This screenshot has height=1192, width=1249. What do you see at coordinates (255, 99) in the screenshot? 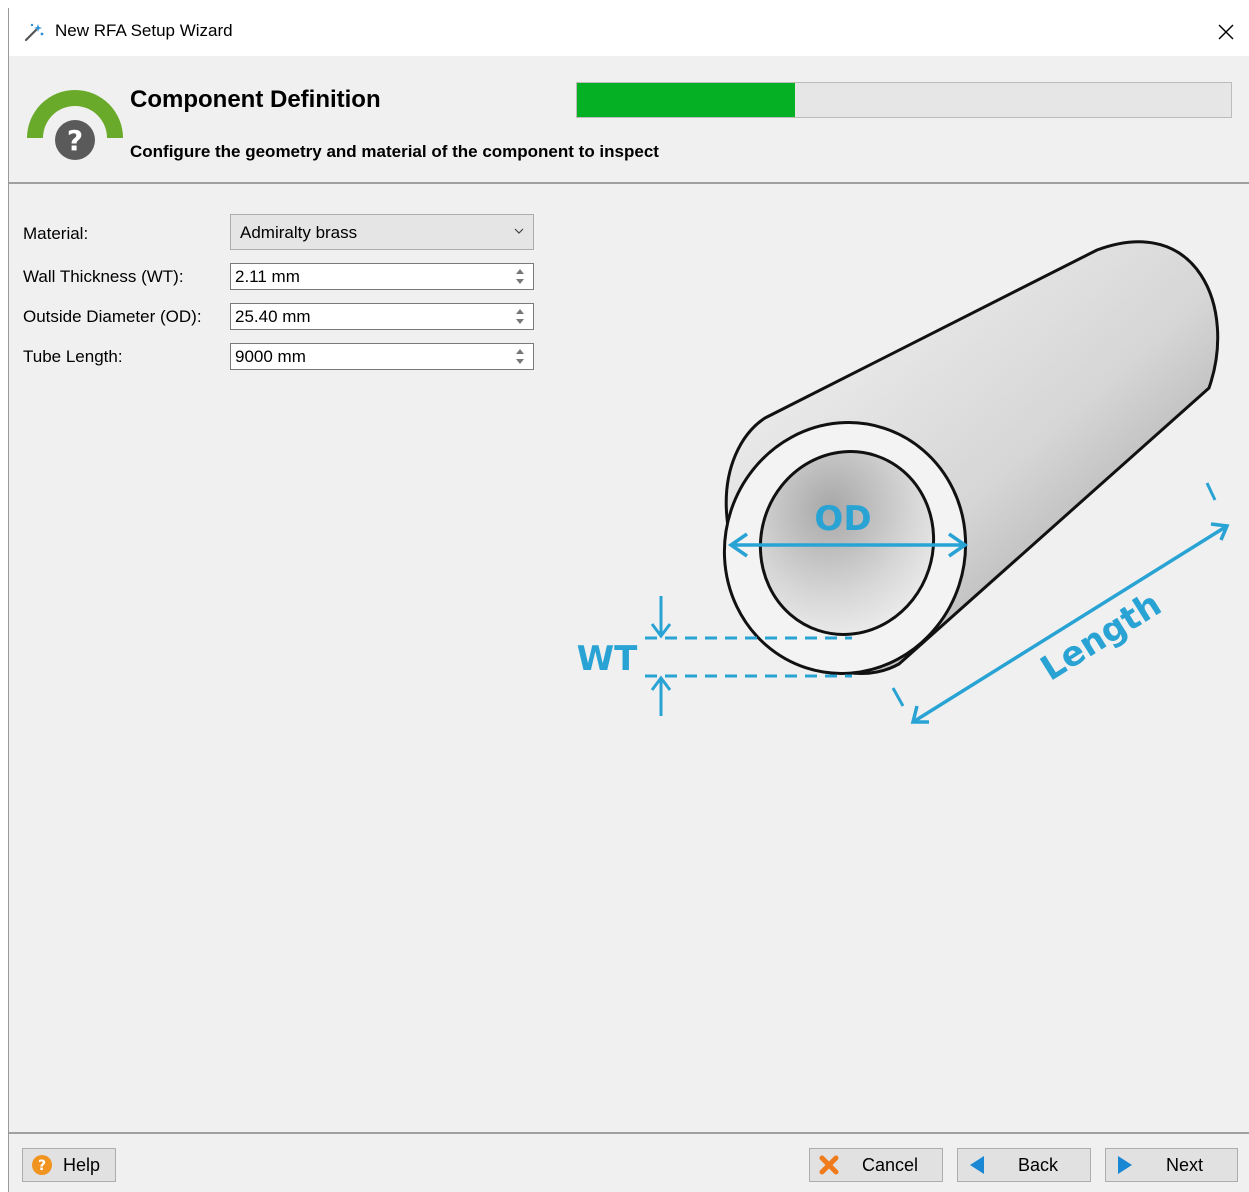
I see `page-title: Component Definition` at bounding box center [255, 99].